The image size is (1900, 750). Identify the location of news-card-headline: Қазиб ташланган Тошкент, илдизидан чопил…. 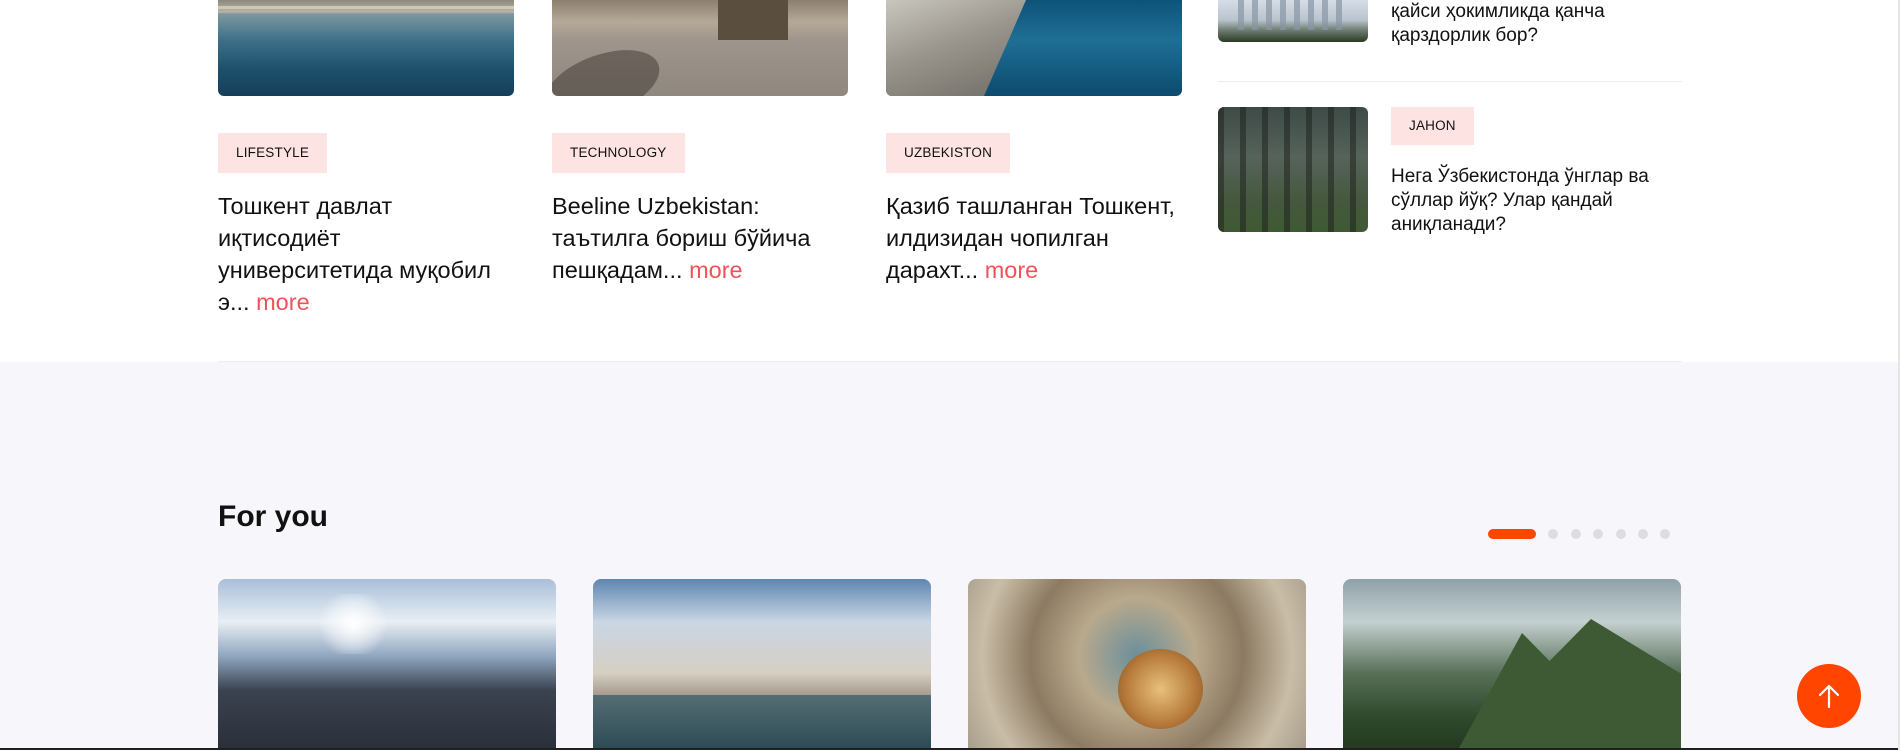
(1036, 238).